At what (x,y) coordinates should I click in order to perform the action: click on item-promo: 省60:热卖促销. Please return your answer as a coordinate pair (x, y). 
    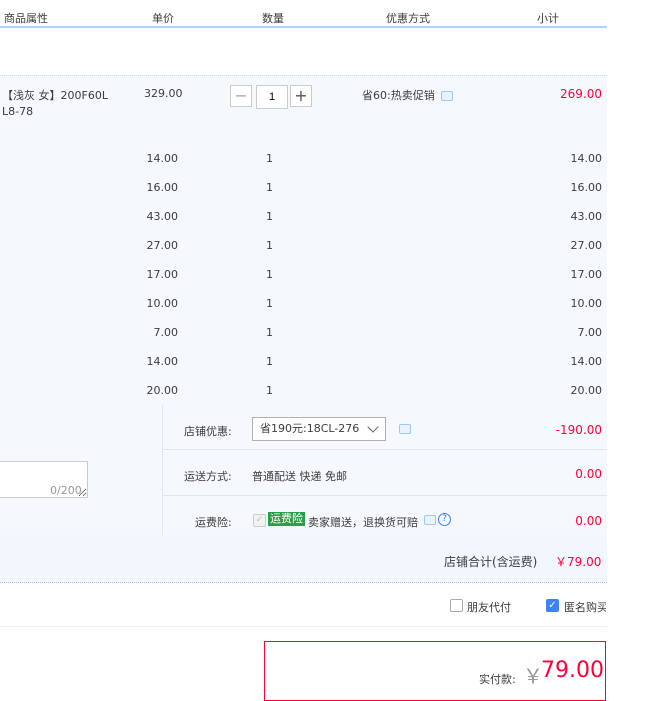
    Looking at the image, I should click on (398, 95).